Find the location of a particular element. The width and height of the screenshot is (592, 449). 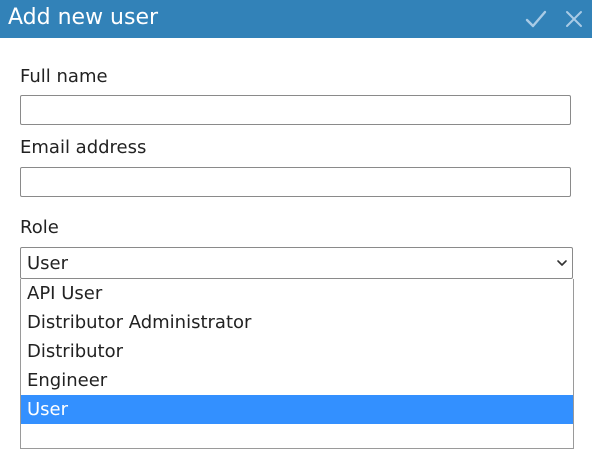

role-select-value: User is located at coordinates (48, 263).